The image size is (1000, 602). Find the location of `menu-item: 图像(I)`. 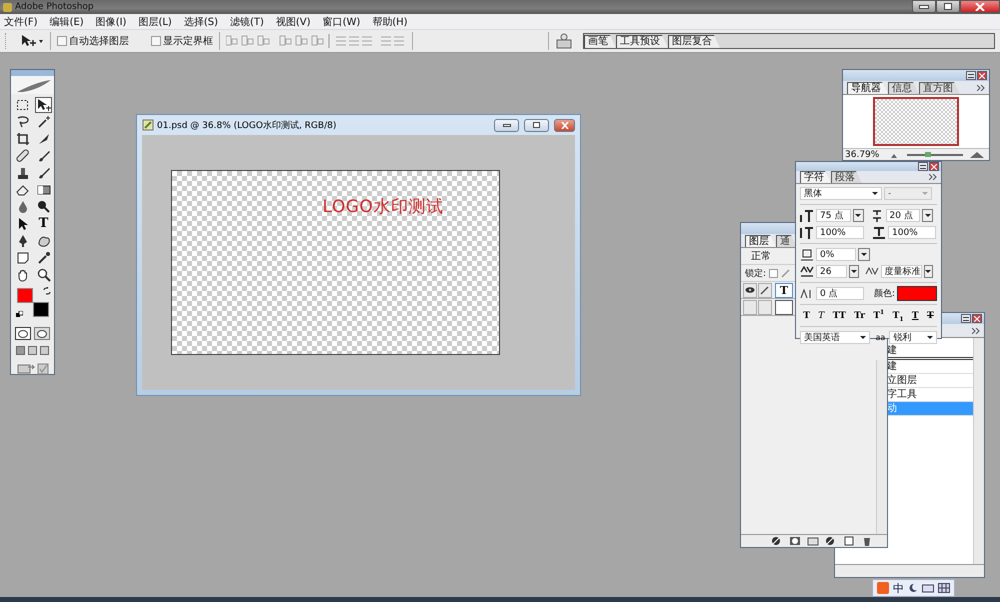

menu-item: 图像(I) is located at coordinates (111, 21).